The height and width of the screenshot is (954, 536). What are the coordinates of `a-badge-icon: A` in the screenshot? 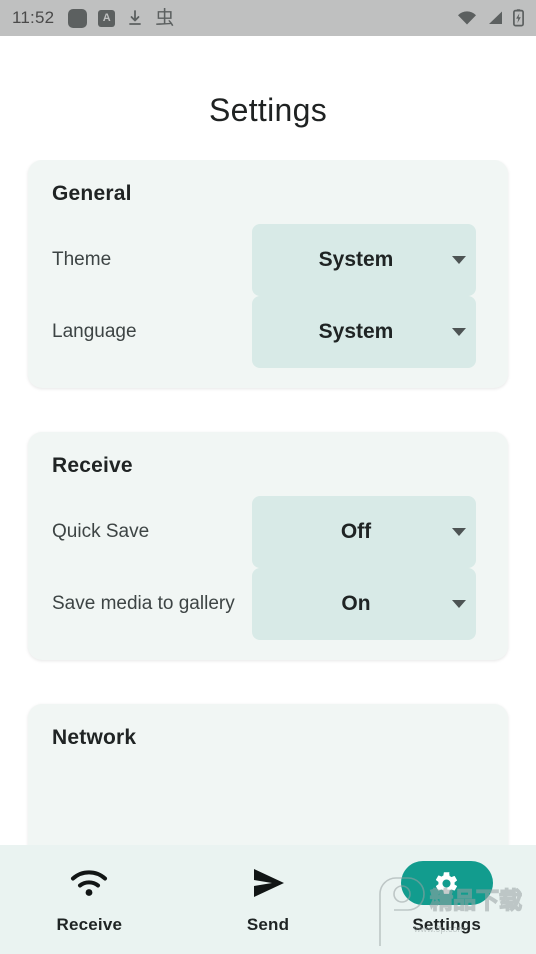 It's located at (107, 18).